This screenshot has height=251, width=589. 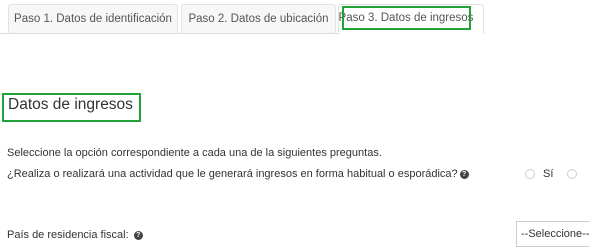 I want to click on radio-no, so click(x=572, y=174).